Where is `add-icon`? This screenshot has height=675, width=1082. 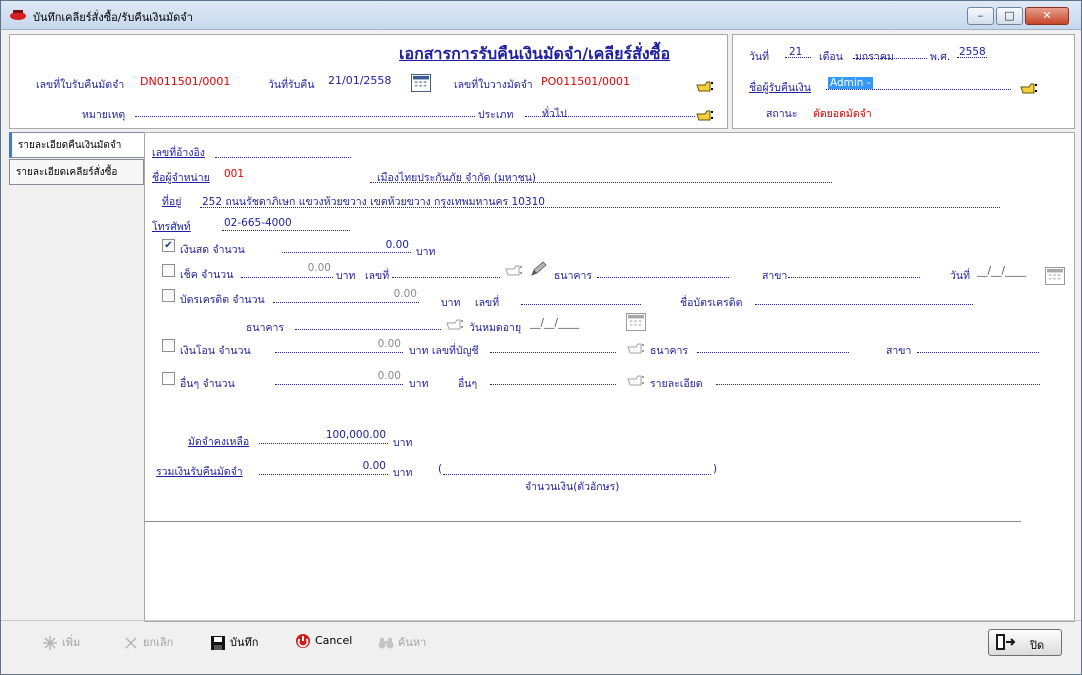
add-icon is located at coordinates (50, 643).